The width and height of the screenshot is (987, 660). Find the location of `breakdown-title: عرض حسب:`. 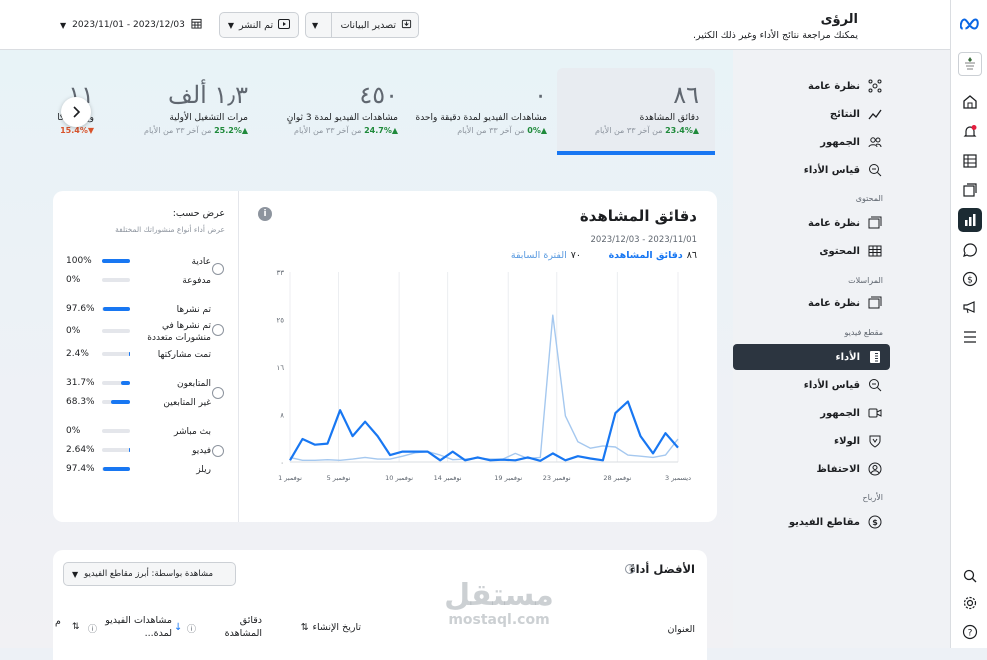

breakdown-title: عرض حسب: is located at coordinates (198, 213).